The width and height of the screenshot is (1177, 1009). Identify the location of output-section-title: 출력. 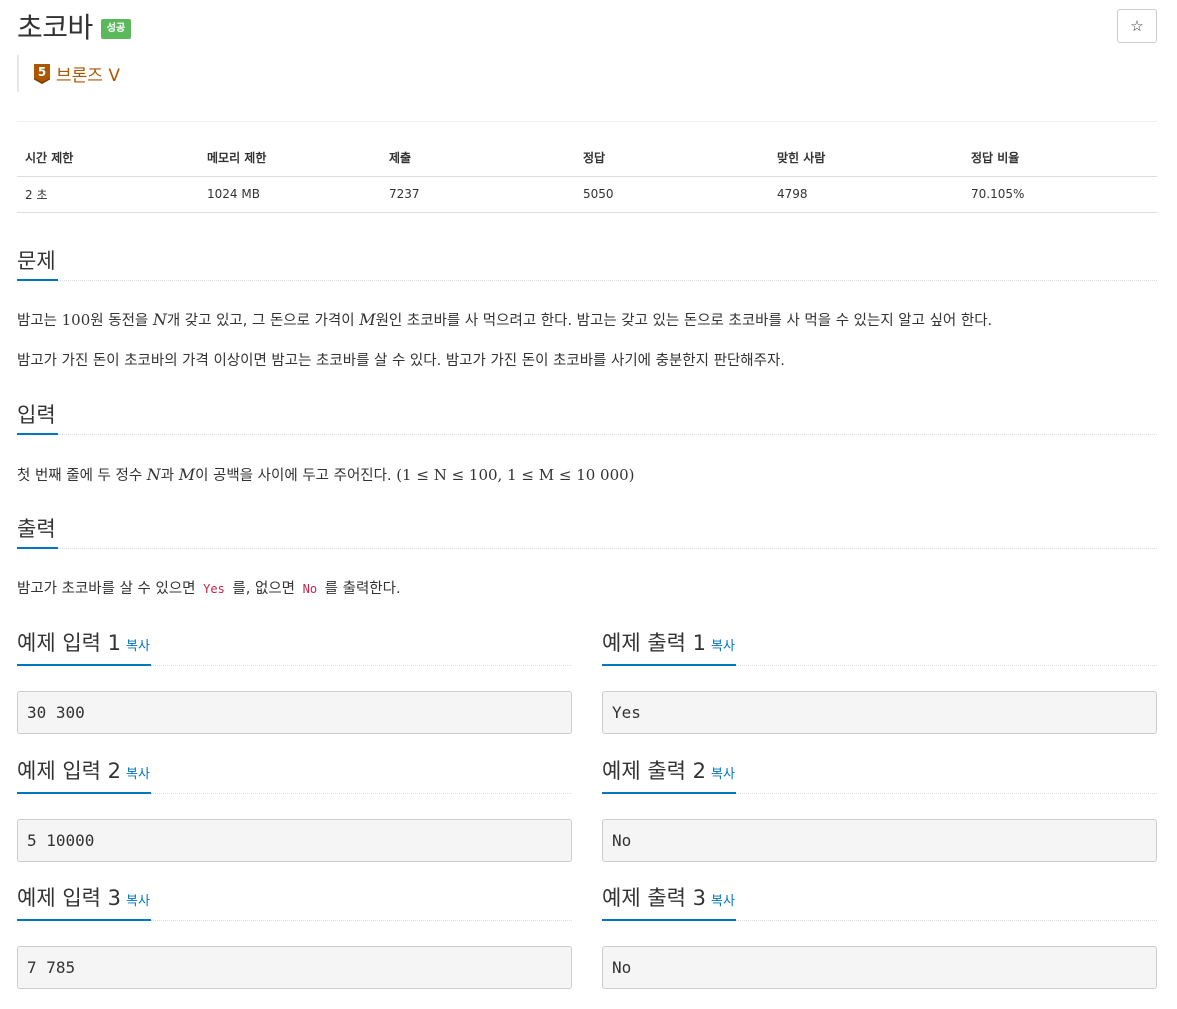
(37, 531).